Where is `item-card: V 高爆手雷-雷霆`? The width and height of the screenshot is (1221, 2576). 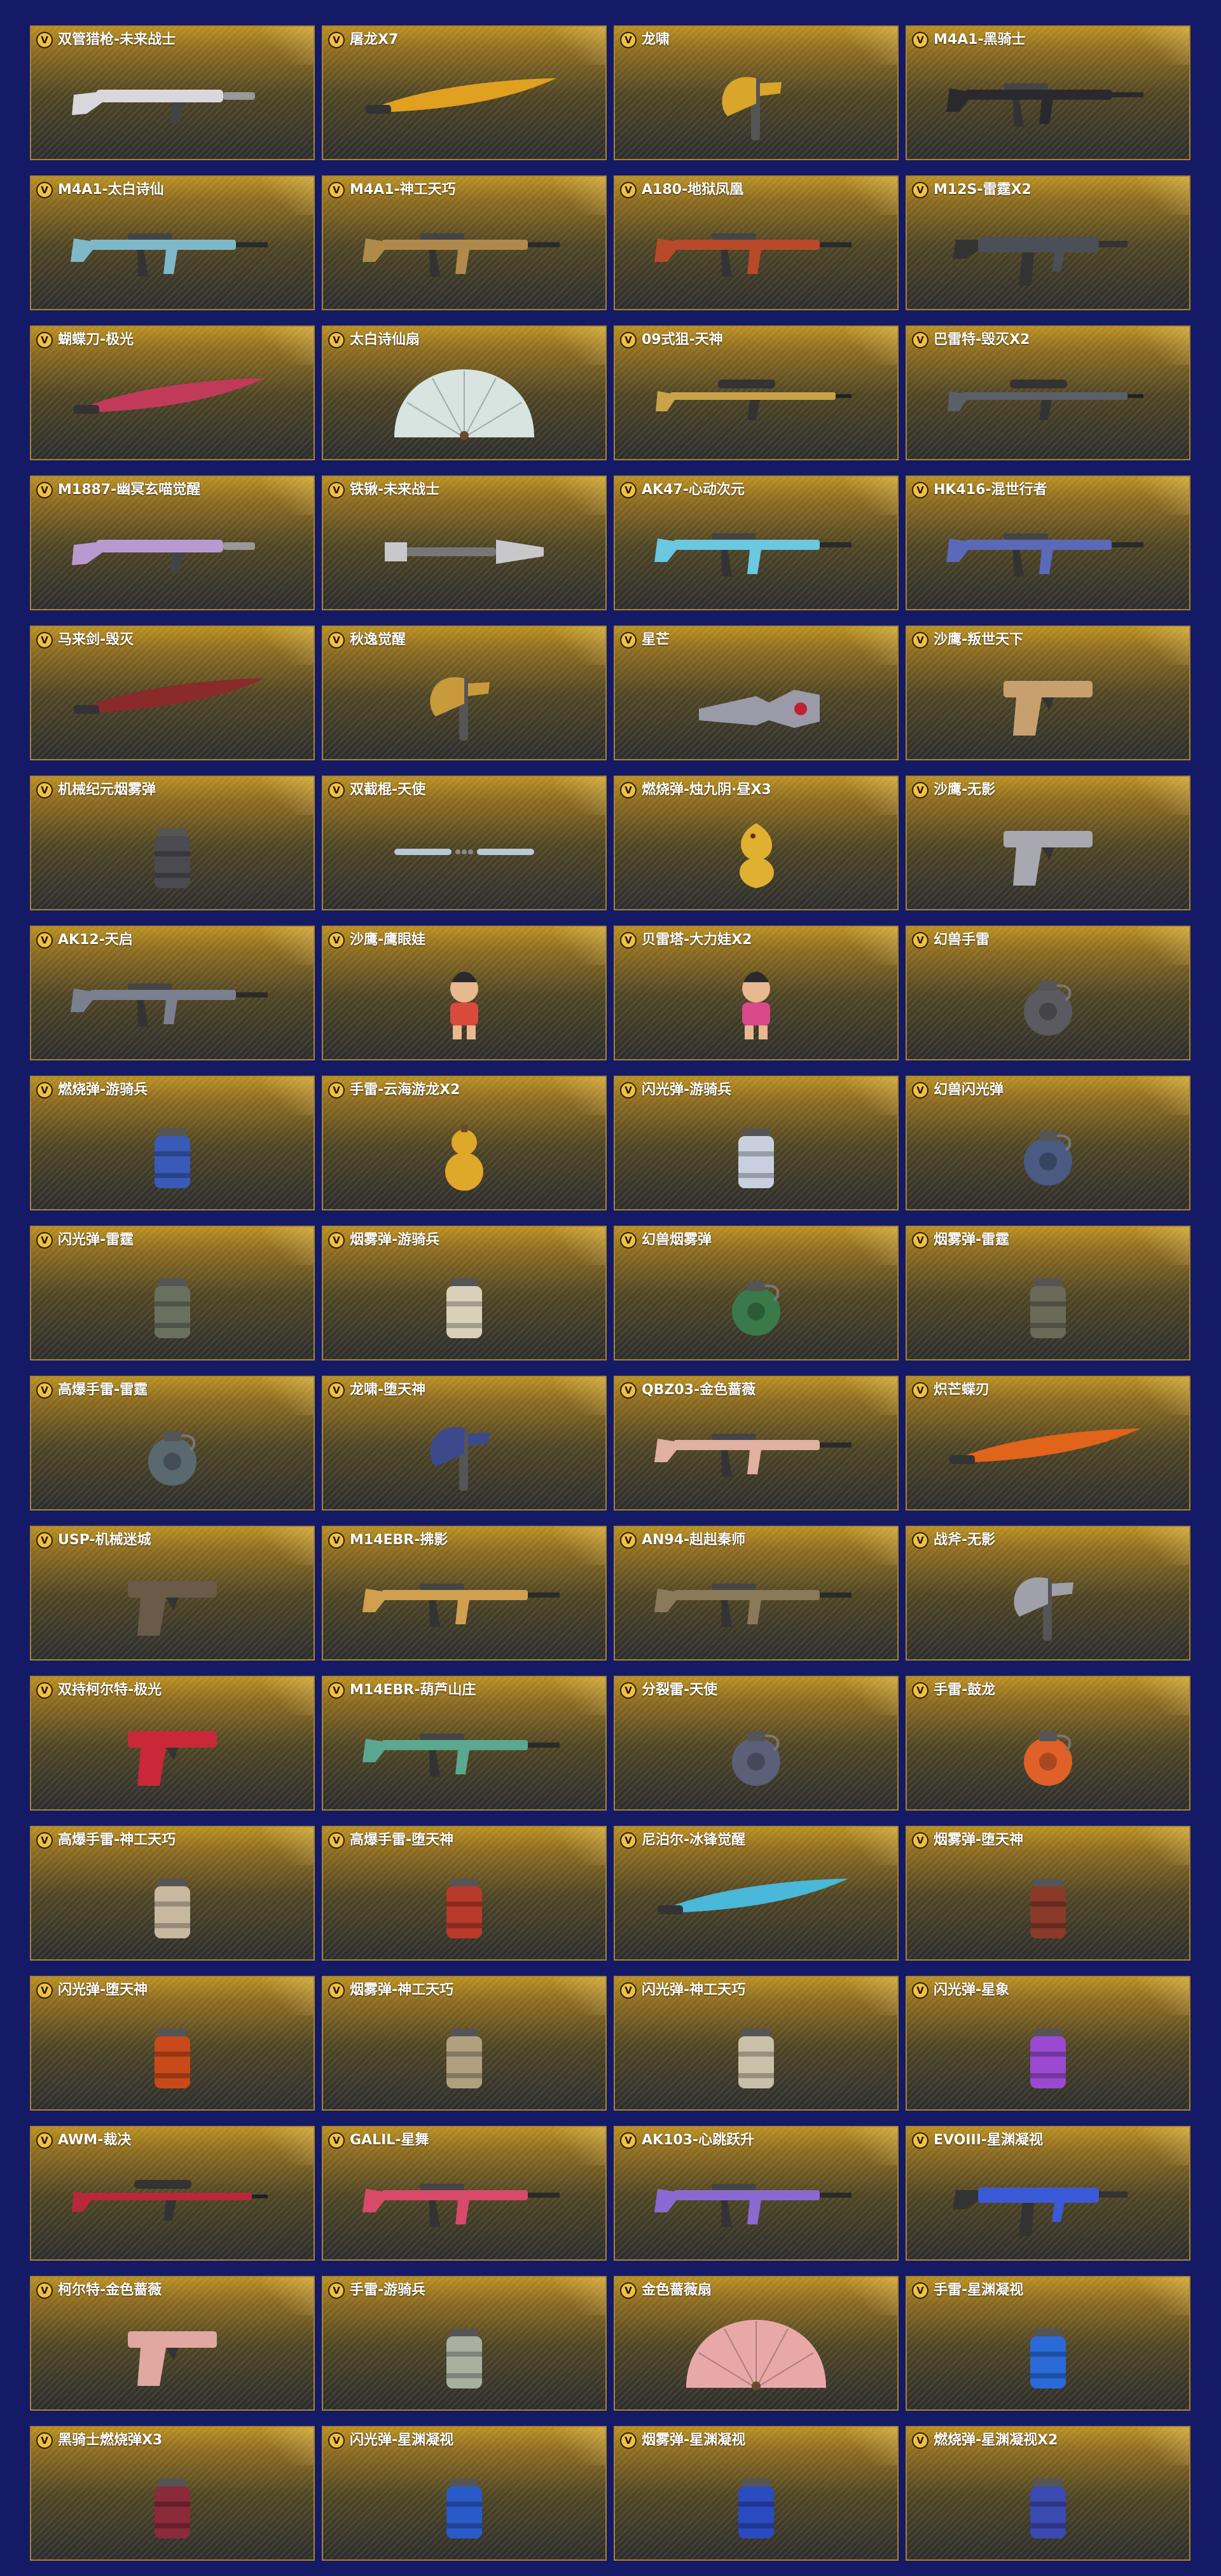 item-card: V 高爆手雷-雷霆 is located at coordinates (172, 1443).